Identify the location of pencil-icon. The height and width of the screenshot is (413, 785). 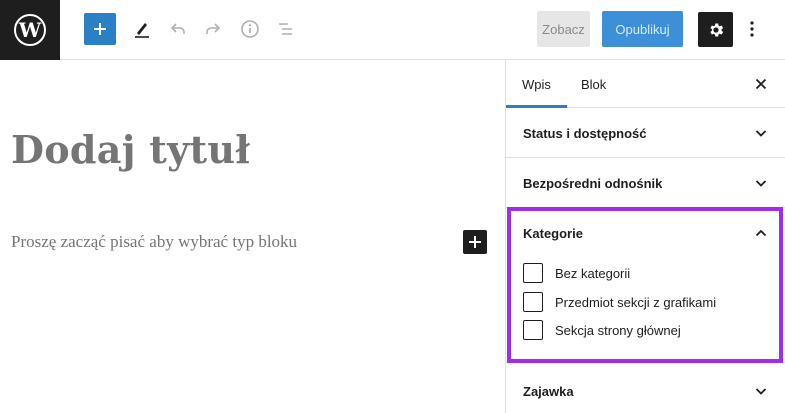
(142, 30).